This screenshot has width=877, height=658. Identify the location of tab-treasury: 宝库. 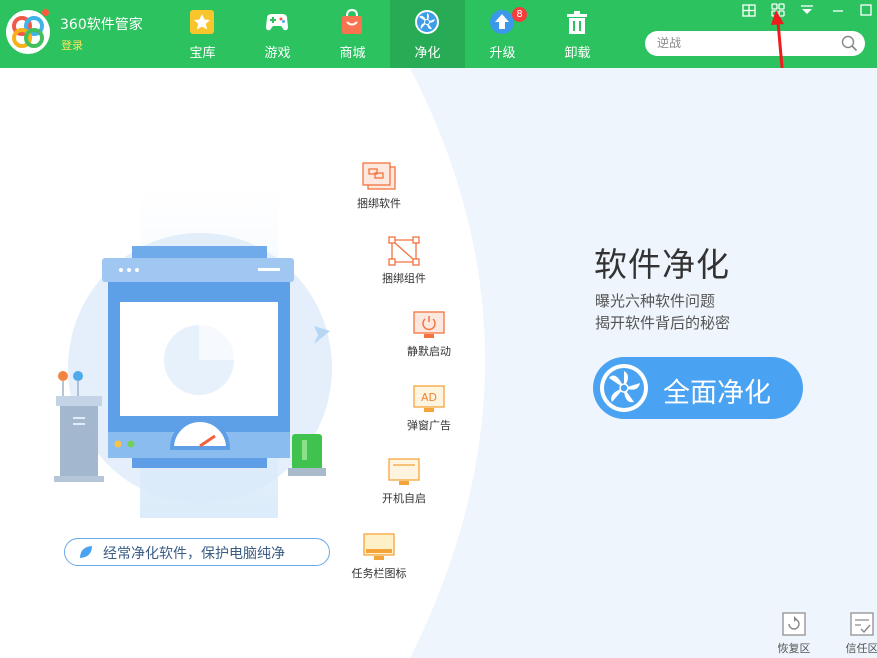
(202, 34).